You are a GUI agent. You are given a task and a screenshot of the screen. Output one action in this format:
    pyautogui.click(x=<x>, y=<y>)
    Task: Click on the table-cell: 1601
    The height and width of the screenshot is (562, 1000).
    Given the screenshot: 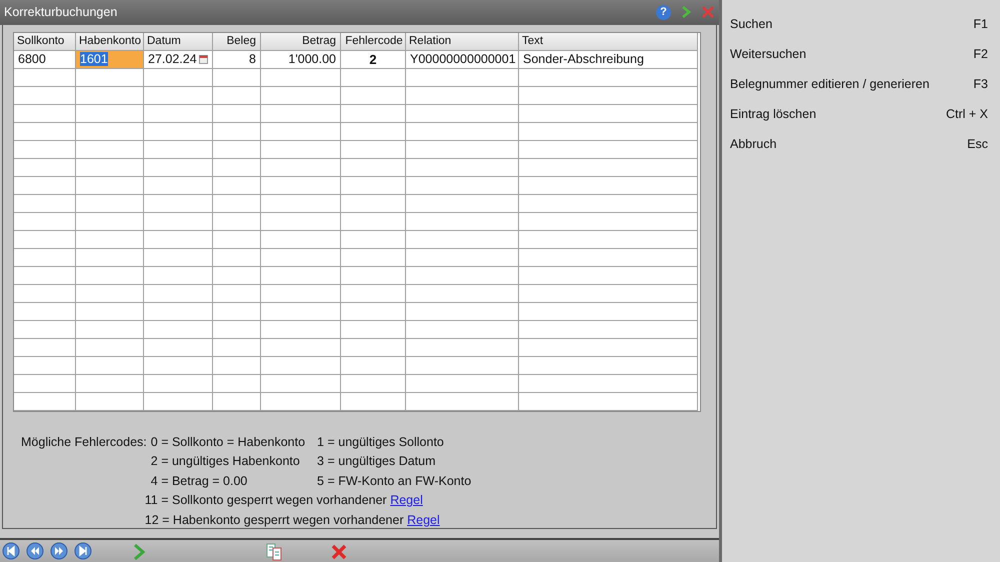 What is the action you would take?
    pyautogui.click(x=110, y=59)
    